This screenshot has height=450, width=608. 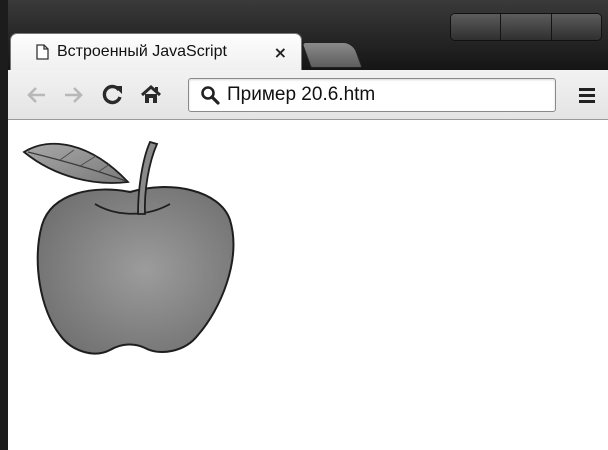 I want to click on reload-icon, so click(x=112, y=94).